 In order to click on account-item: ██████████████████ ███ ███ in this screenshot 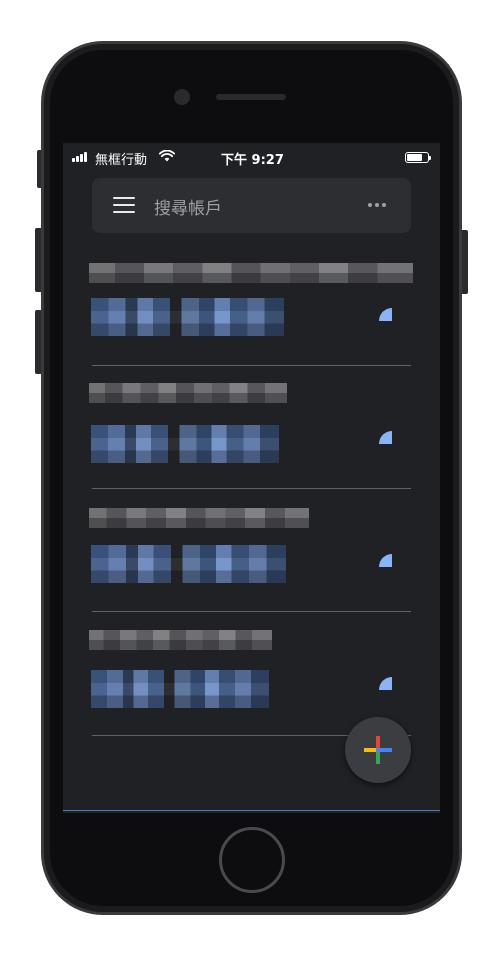, I will do `click(251, 569)`.